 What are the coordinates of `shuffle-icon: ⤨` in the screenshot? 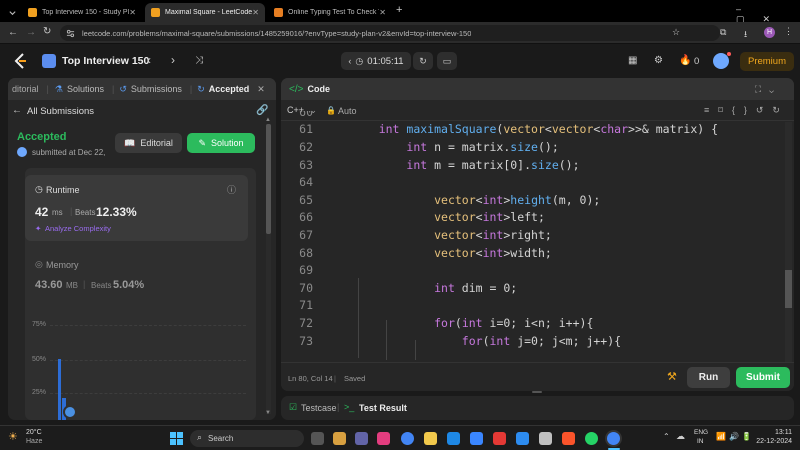 It's located at (199, 60).